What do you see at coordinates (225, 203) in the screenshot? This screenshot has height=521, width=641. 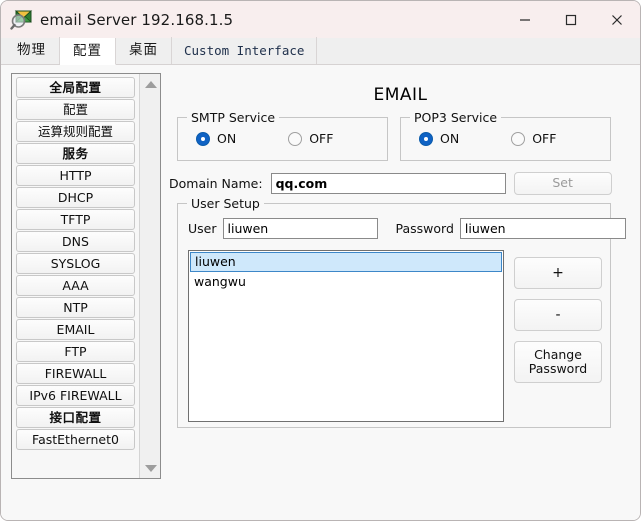 I see `user-setup-legend: User Setup` at bounding box center [225, 203].